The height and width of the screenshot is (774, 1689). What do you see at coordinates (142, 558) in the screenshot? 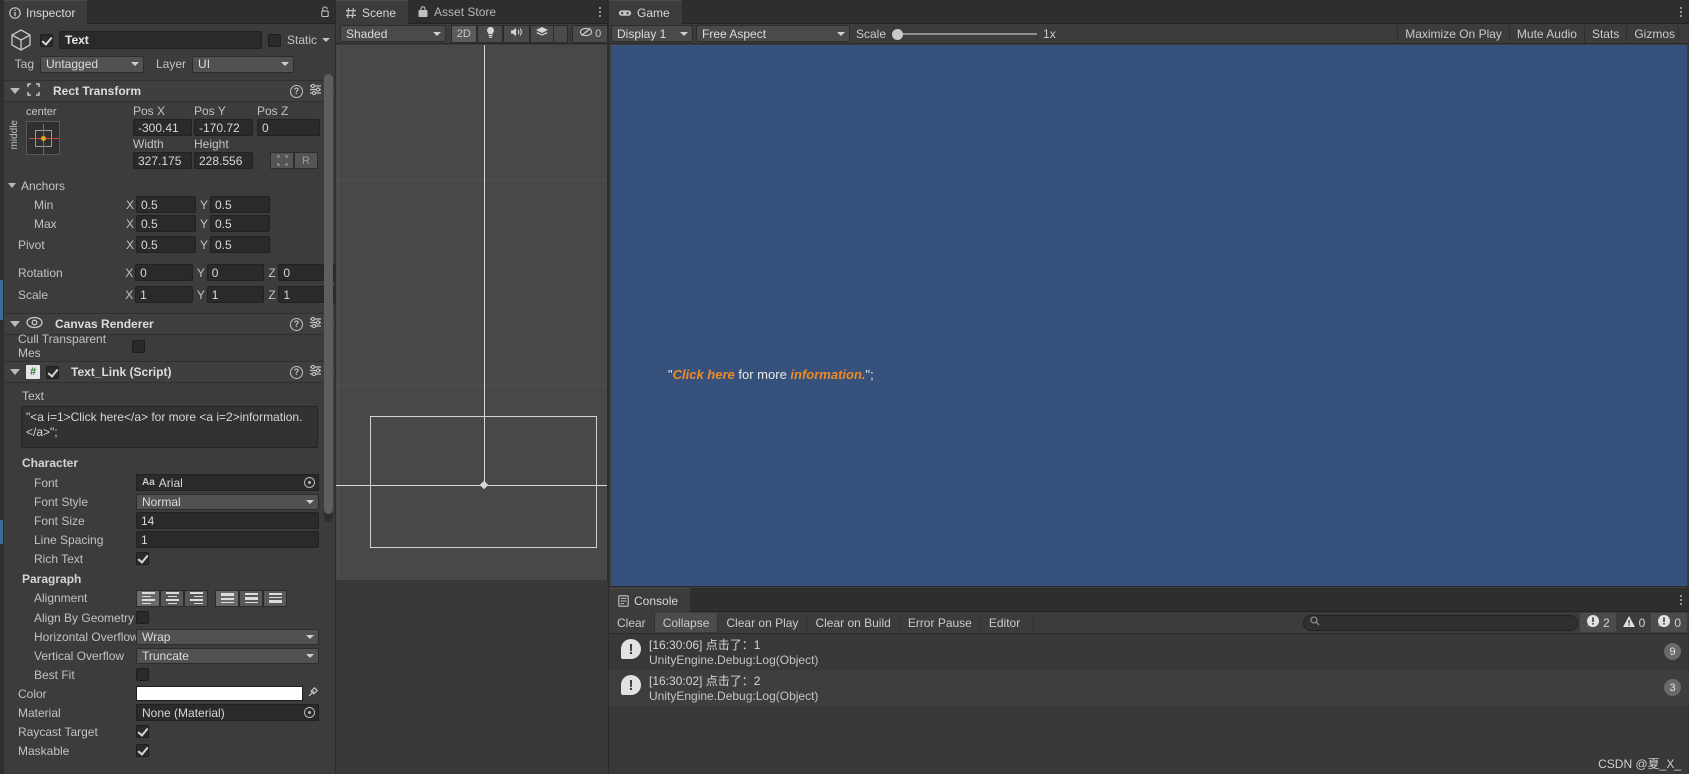
I see `rich-text-checkbox` at bounding box center [142, 558].